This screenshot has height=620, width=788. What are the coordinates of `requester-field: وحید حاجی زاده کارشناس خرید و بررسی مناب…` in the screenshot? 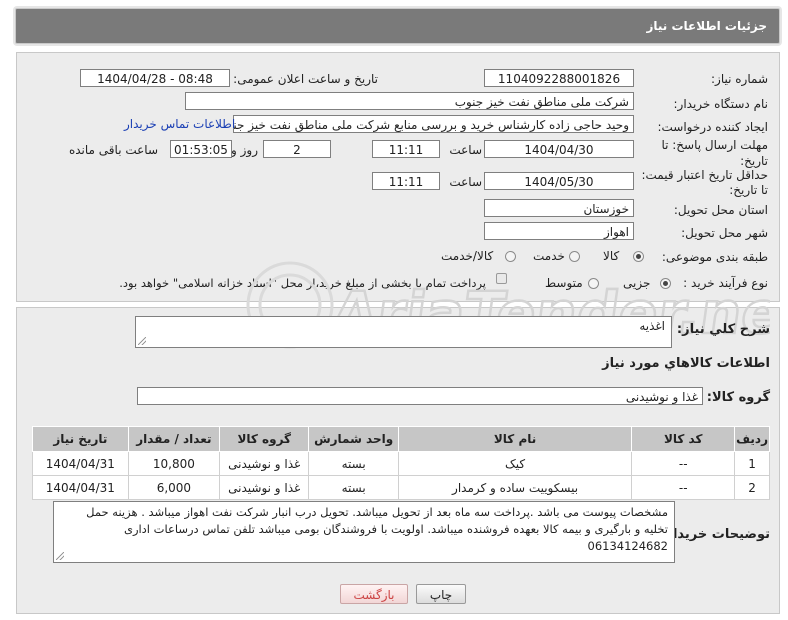 It's located at (433, 124).